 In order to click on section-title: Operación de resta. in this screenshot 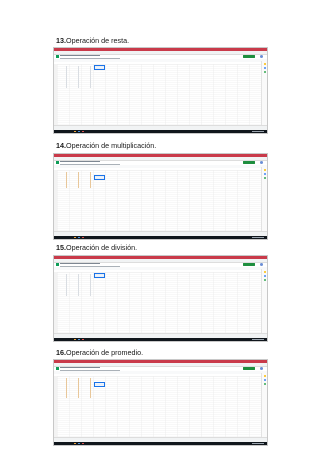, I will do `click(98, 40)`.